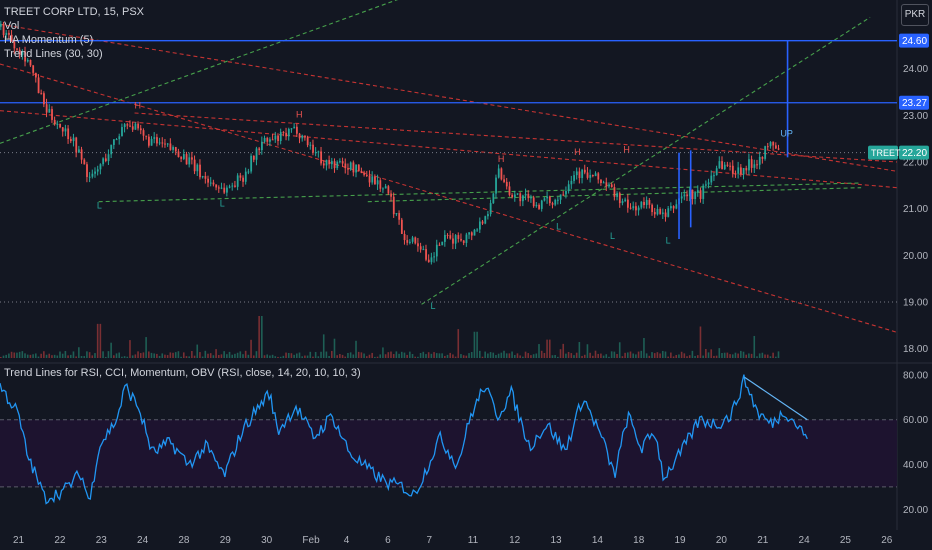 This screenshot has width=932, height=550. I want to click on trend-lines-legend: Trend Lines (30, 30), so click(53, 54).